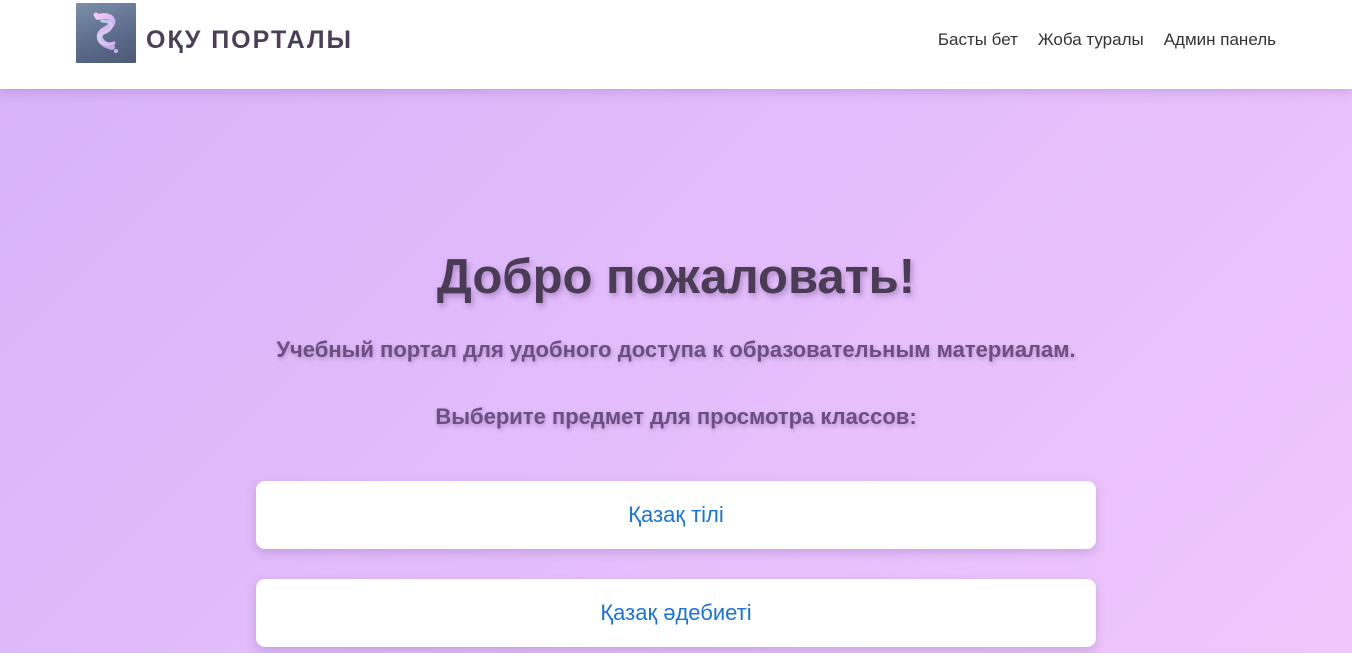 The width and height of the screenshot is (1352, 653). What do you see at coordinates (676, 277) in the screenshot?
I see `page-title: Добро пожаловать!` at bounding box center [676, 277].